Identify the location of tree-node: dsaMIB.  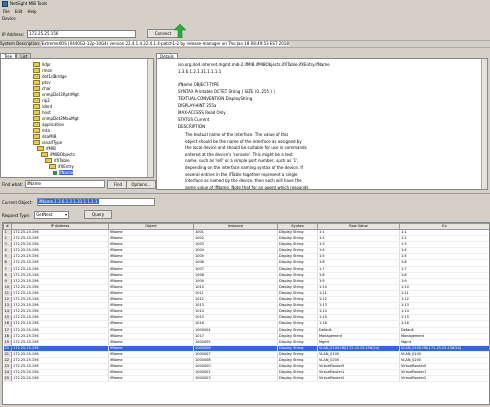
(45, 136).